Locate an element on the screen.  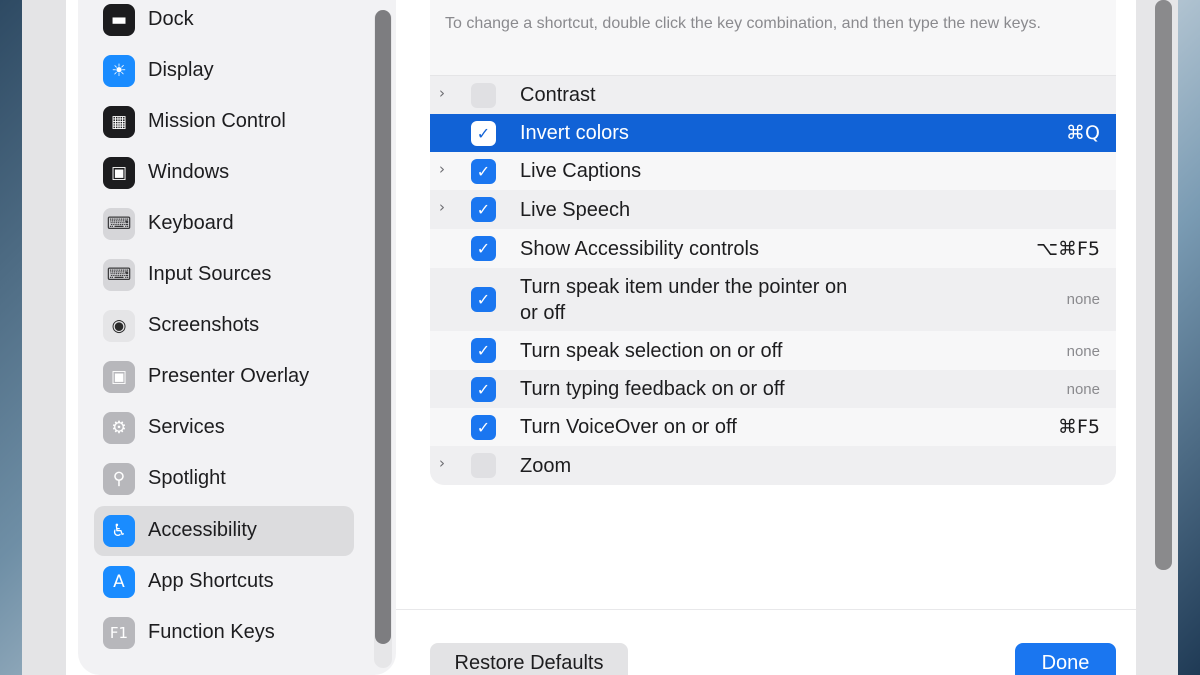
shortcut-row-speak-selection: ✓ Turn speak selection on or off none is located at coordinates (773, 350).